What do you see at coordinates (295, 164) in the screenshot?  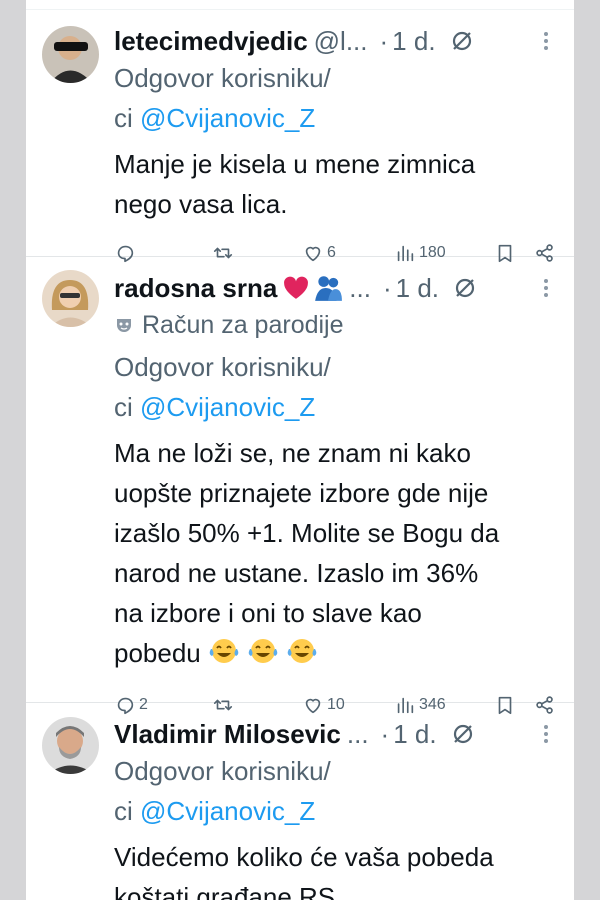 I see `tweet-text-line: Manje je kisela u mene zimnica` at bounding box center [295, 164].